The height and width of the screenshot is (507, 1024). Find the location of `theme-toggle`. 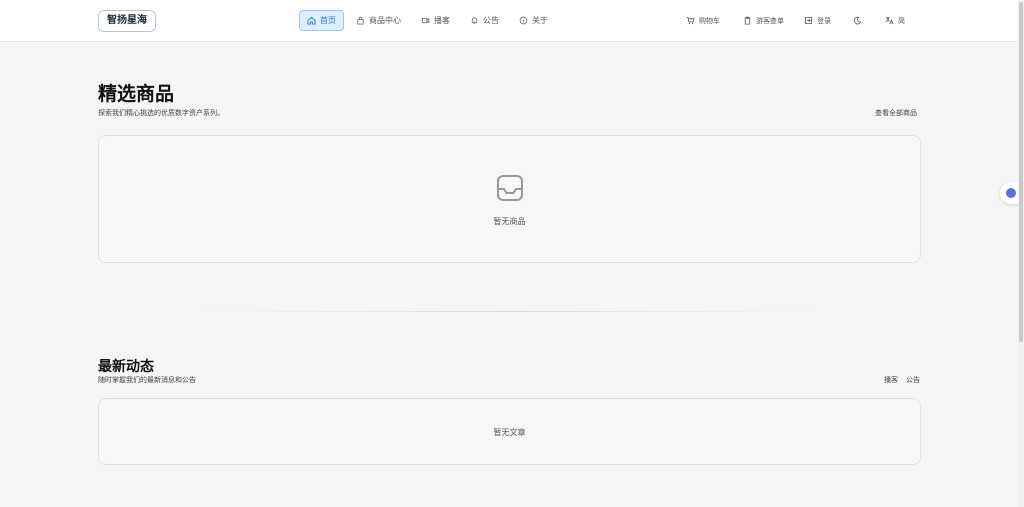

theme-toggle is located at coordinates (857, 20).